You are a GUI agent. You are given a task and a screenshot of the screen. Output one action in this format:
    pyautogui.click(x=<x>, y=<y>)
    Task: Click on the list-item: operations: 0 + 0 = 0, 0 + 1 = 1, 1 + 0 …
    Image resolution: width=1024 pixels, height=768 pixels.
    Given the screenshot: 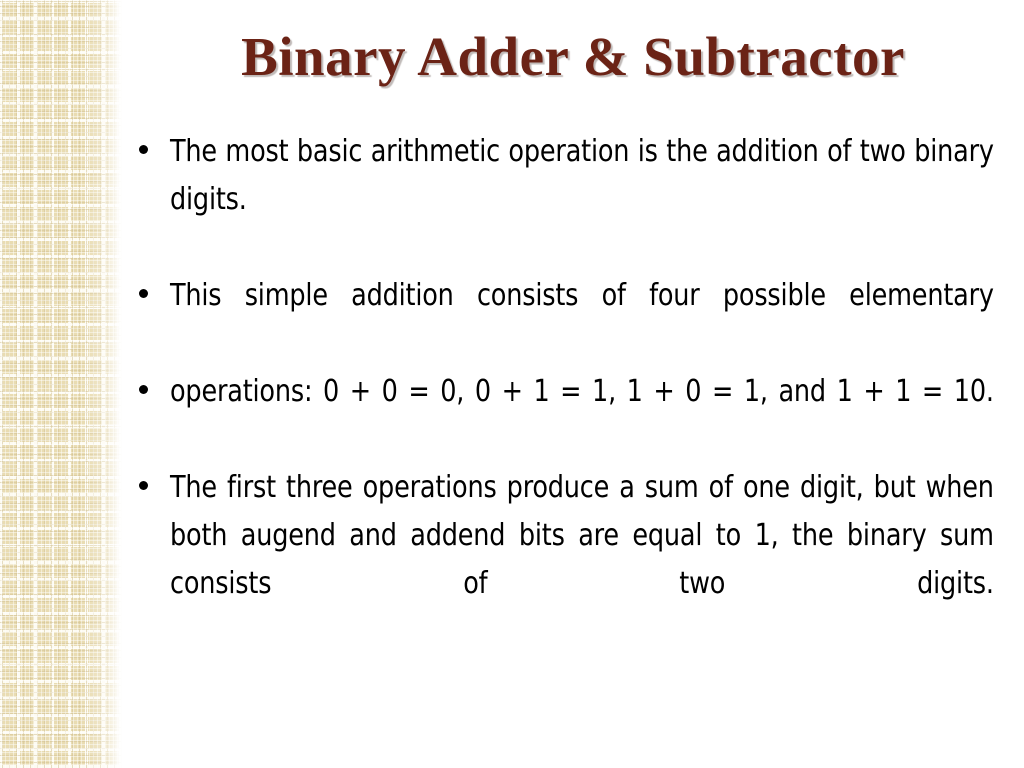 What is the action you would take?
    pyautogui.click(x=563, y=416)
    